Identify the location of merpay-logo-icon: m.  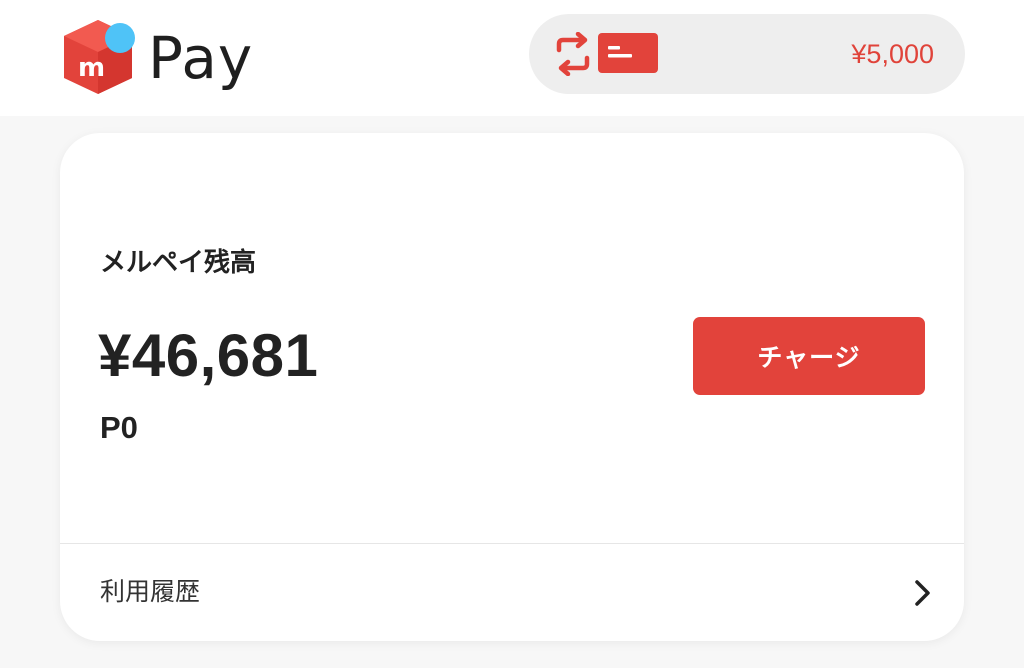
(99, 57).